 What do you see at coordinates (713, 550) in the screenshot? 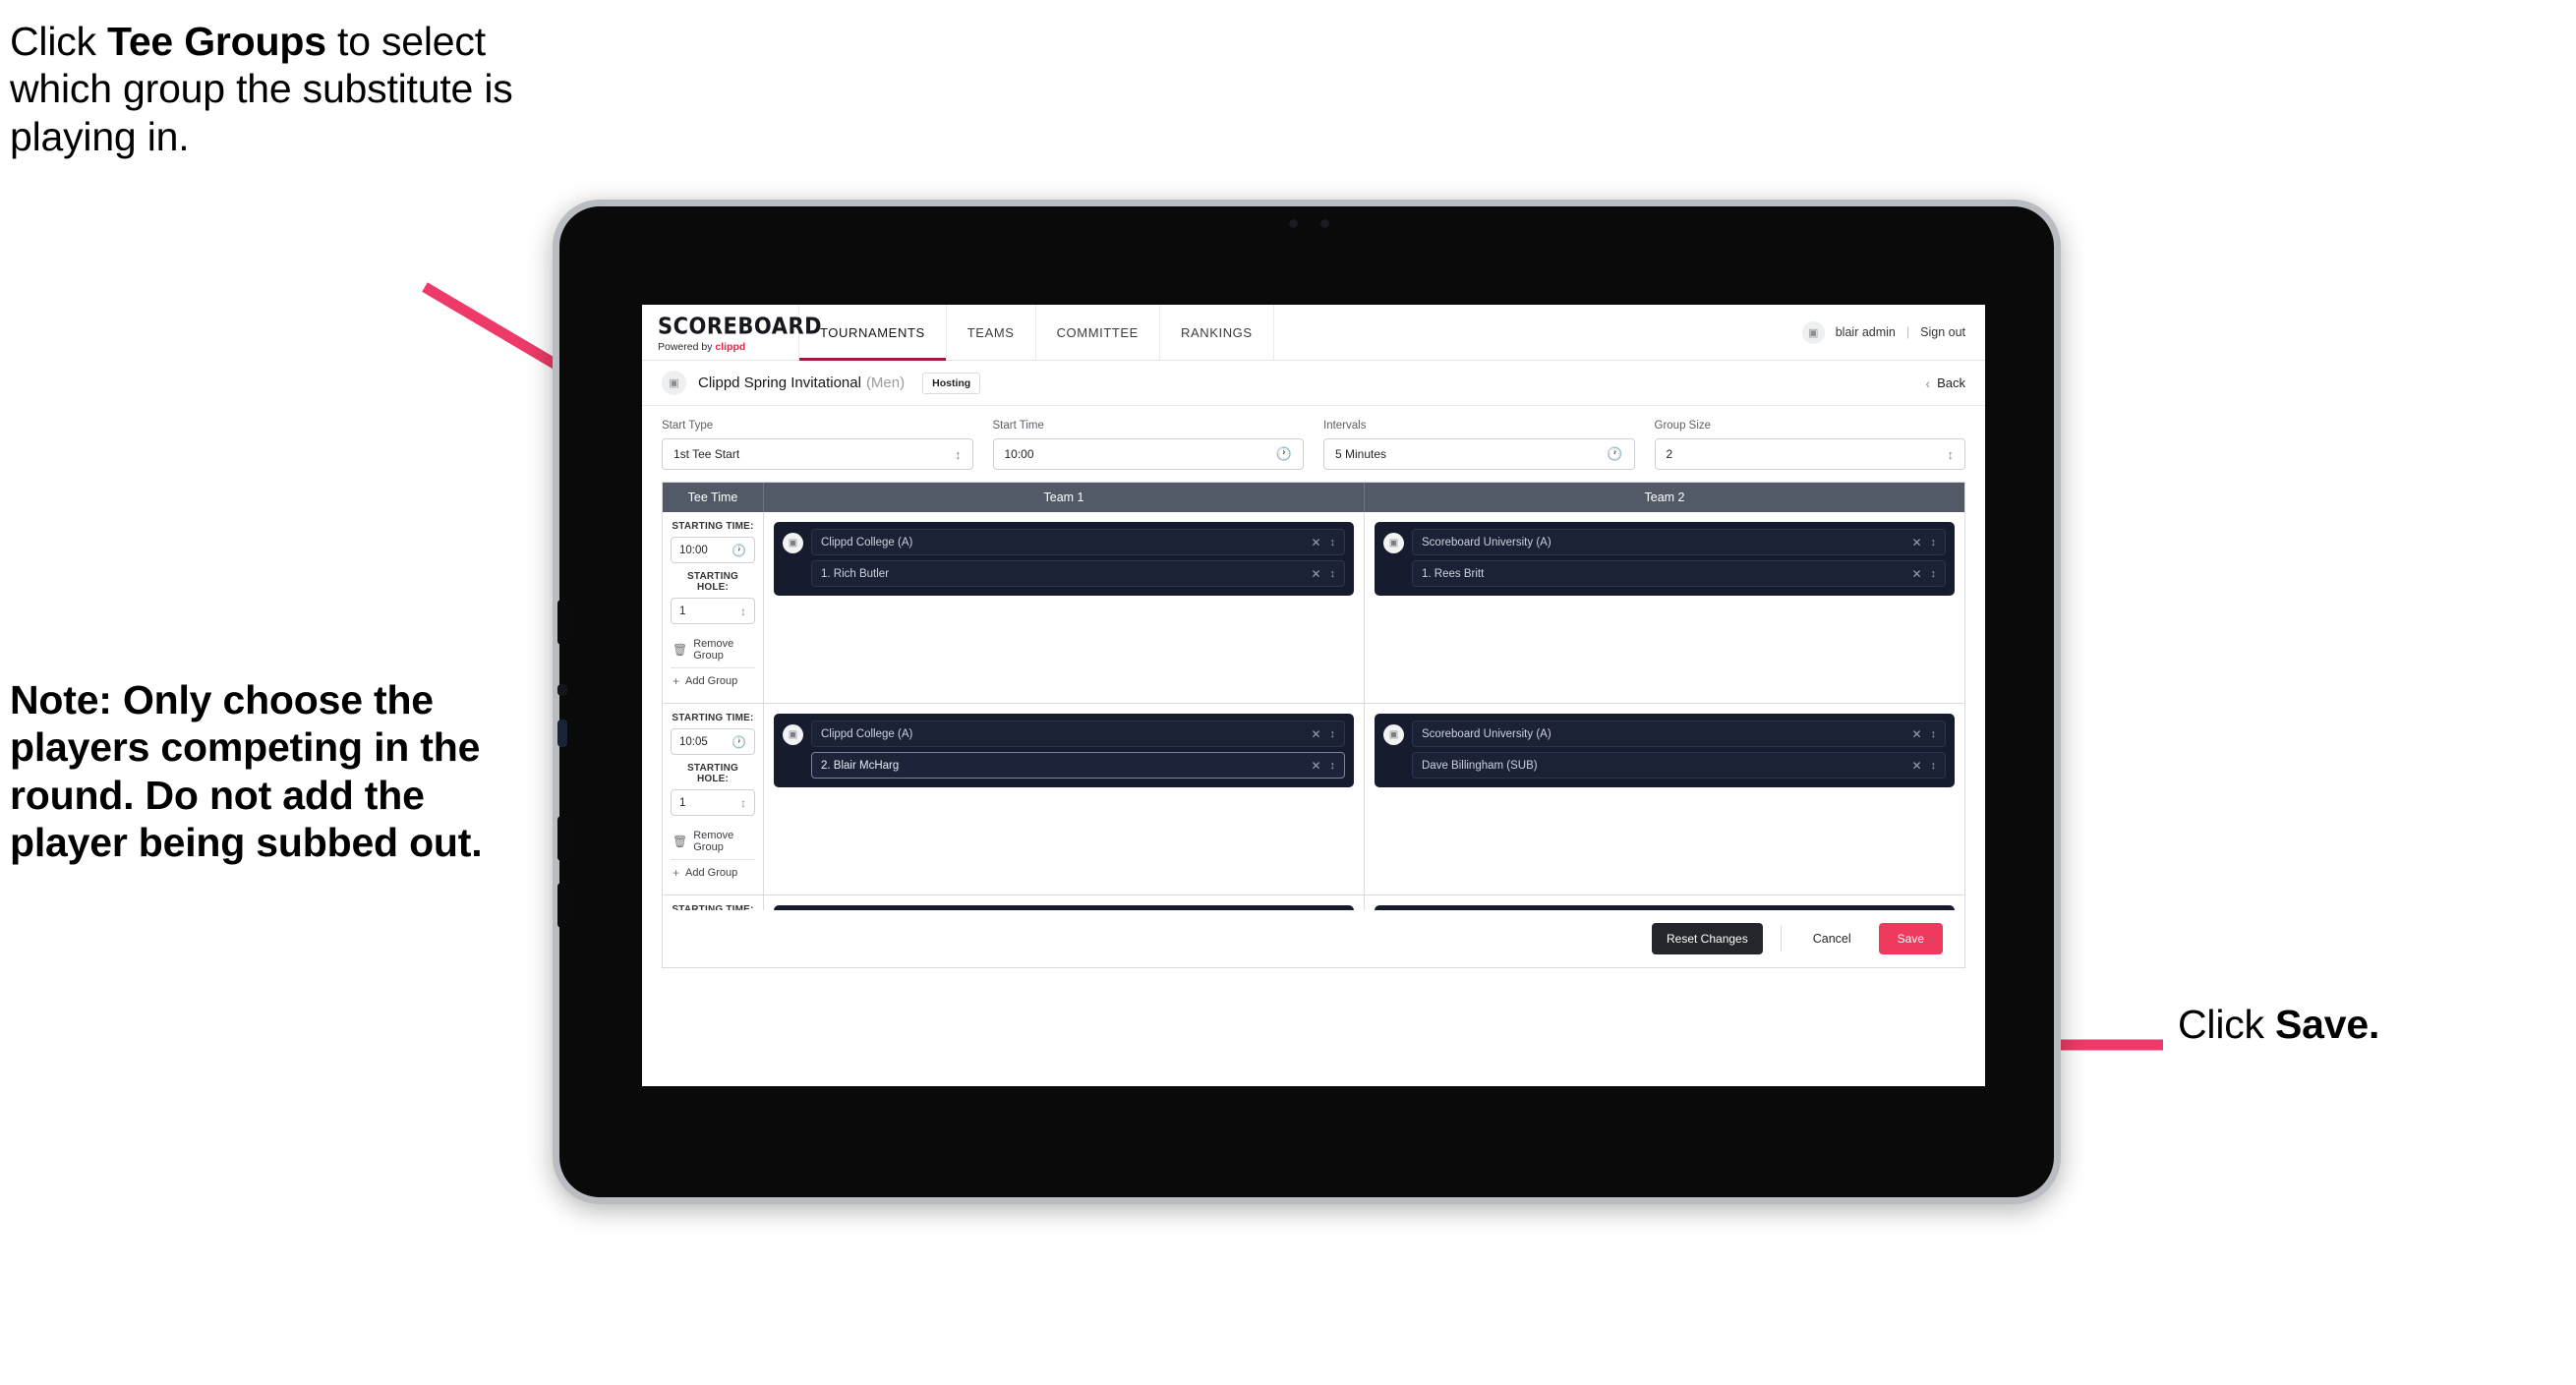
I see `input-starting-time: 10:00 🕐` at bounding box center [713, 550].